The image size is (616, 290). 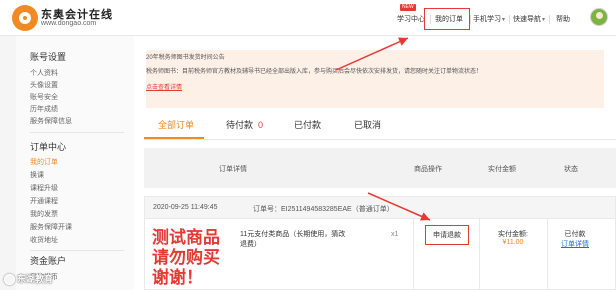 I want to click on sidebar-item-security: 账号安全, so click(x=44, y=97).